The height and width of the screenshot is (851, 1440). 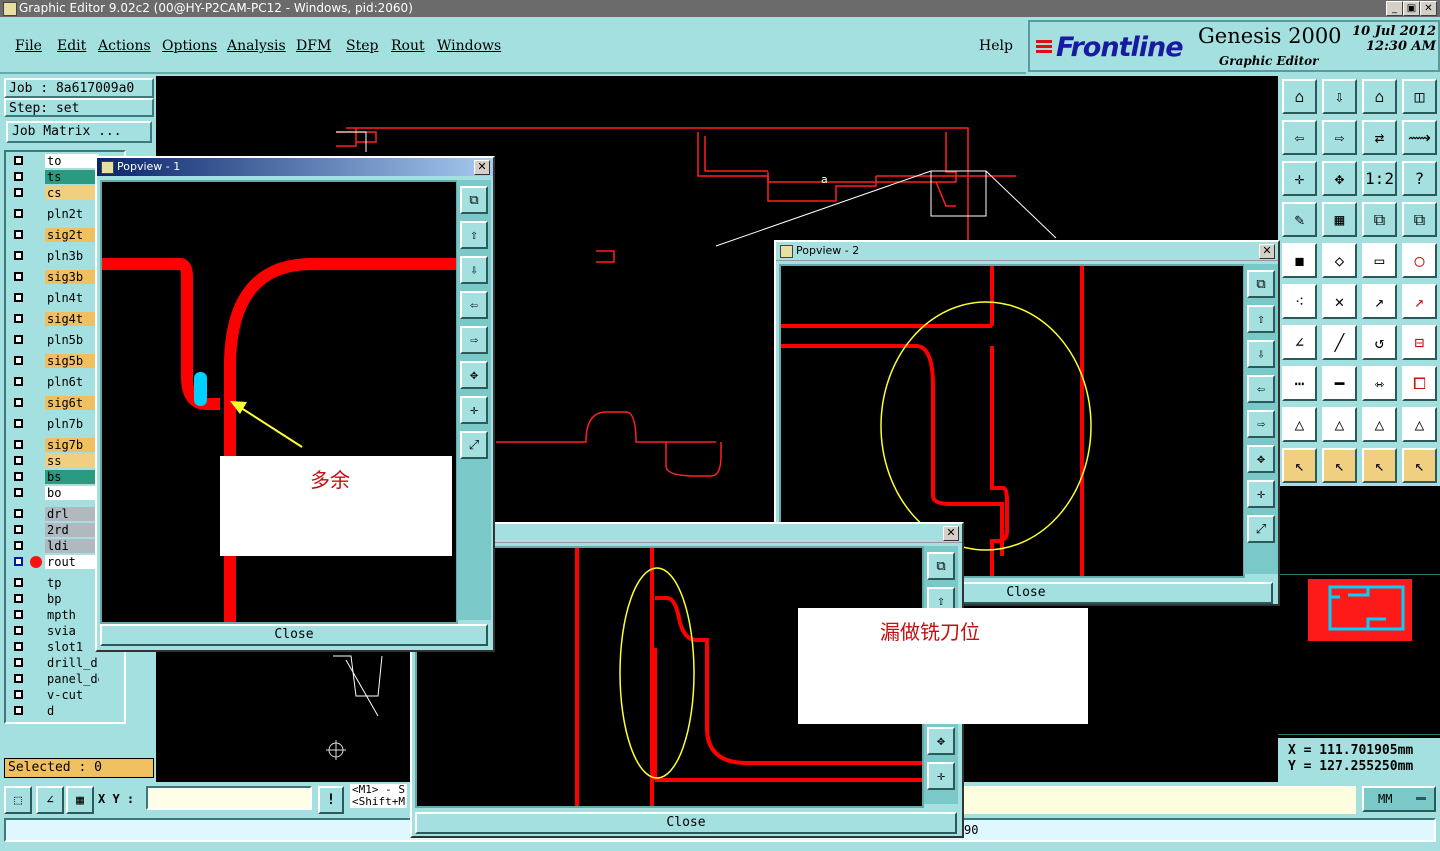 I want to click on units-selector: MM, so click(x=1399, y=799).